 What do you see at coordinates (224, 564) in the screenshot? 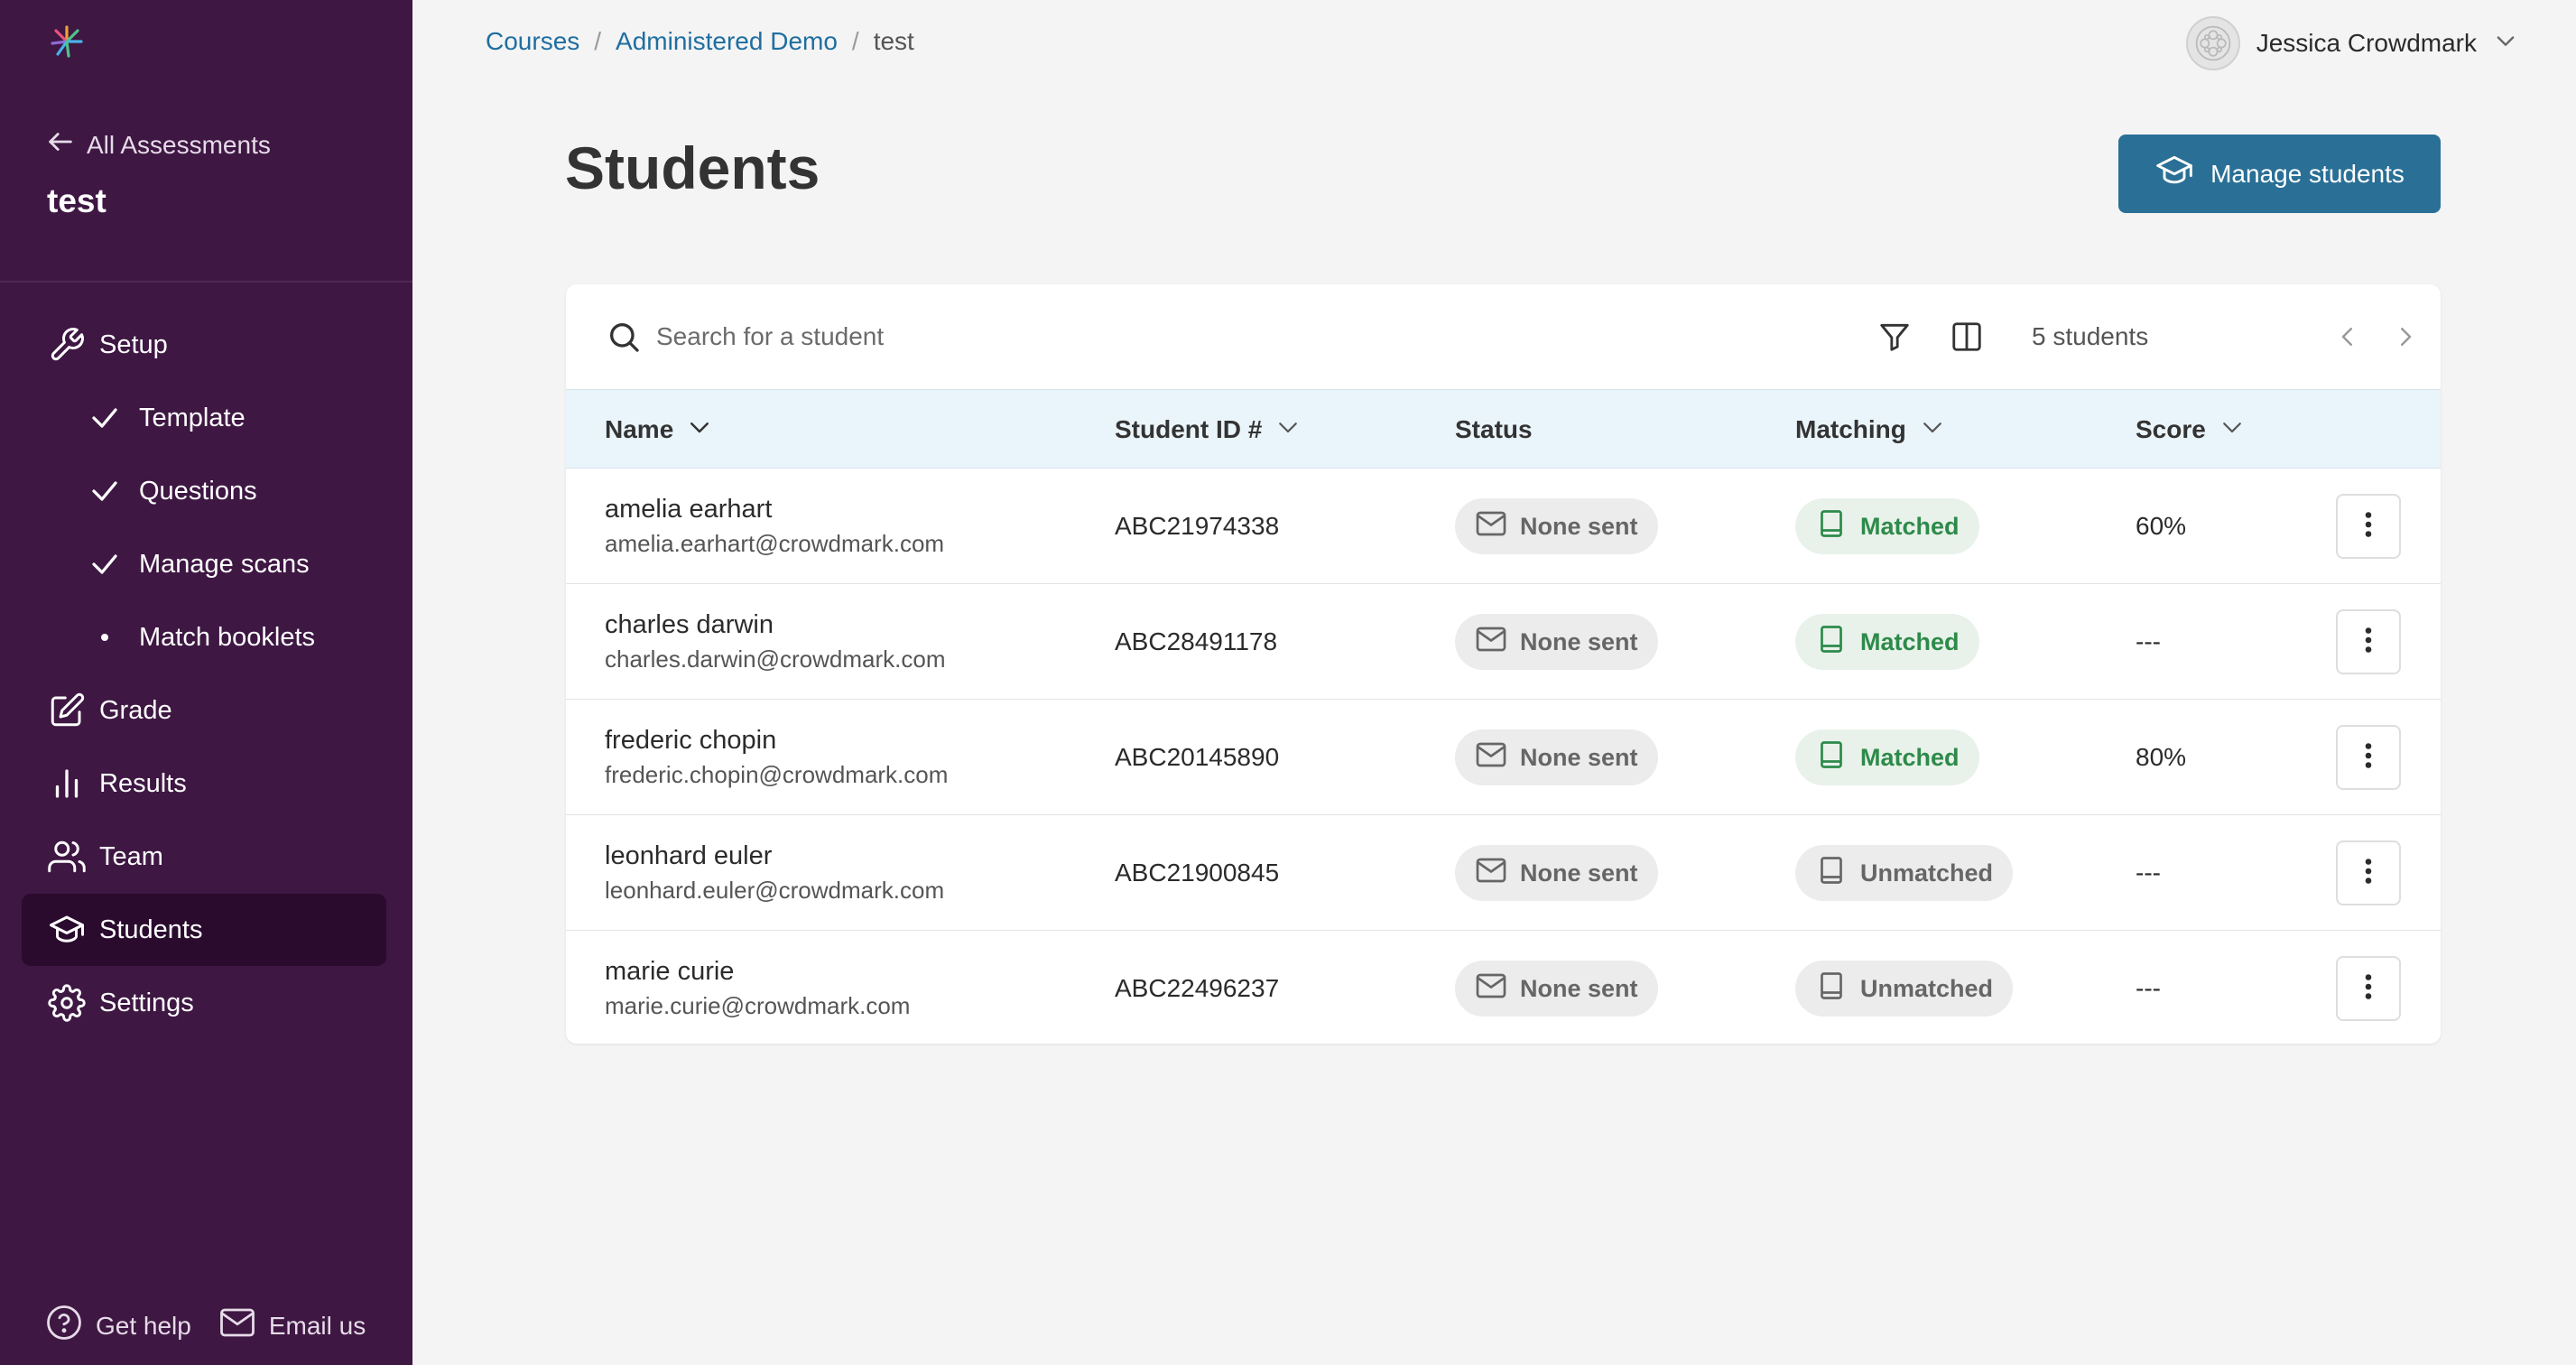
I see `sidebar-item-label: Manage scans` at bounding box center [224, 564].